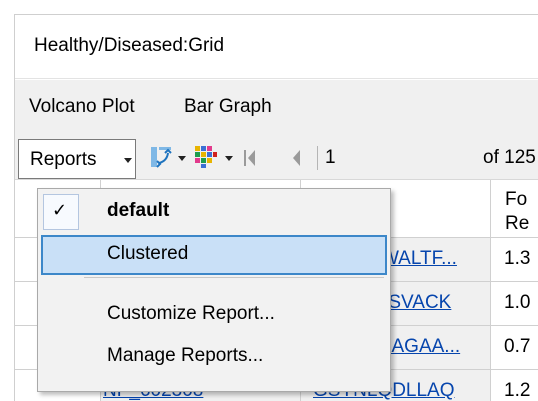  I want to click on report-option-default: ✓ default, so click(214, 212).